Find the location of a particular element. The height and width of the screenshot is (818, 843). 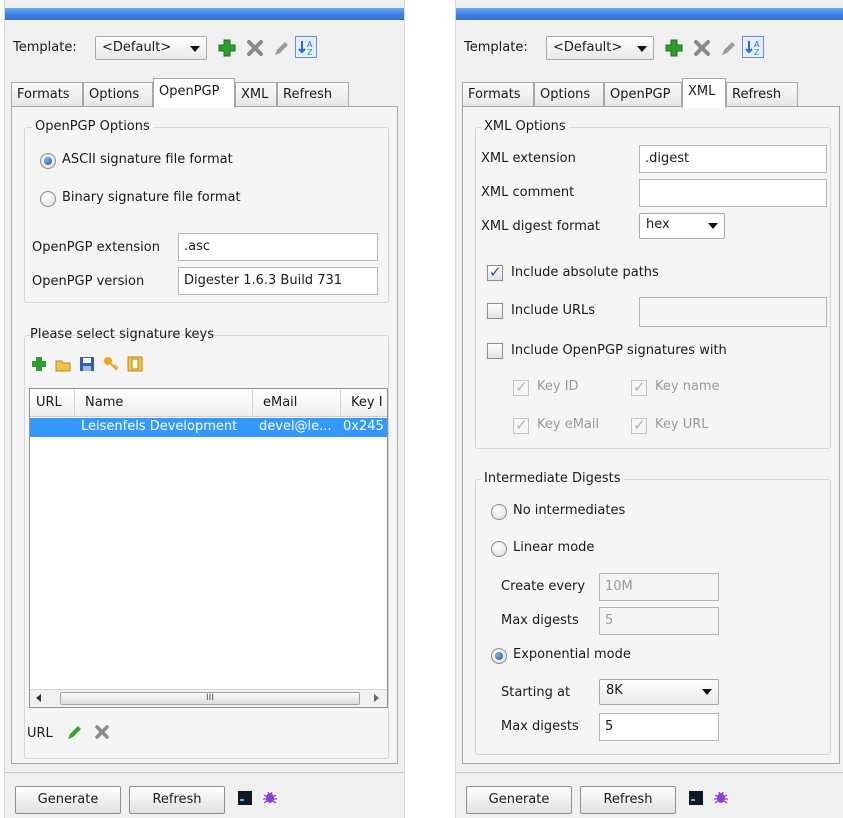

key-name-label: Key name is located at coordinates (687, 386).